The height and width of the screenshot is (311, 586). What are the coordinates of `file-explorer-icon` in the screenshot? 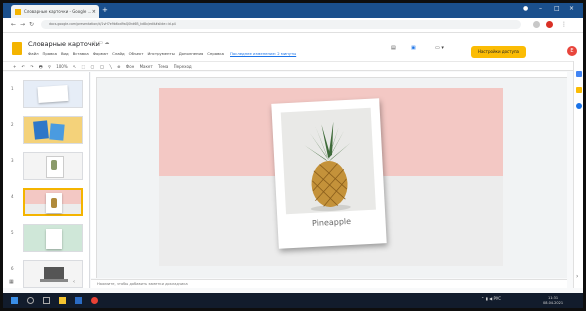 It's located at (62, 300).